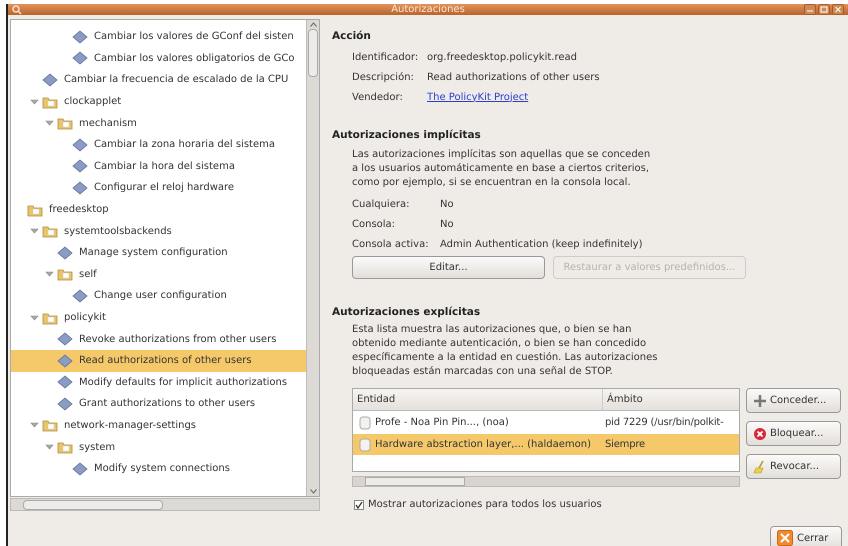  What do you see at coordinates (760, 401) in the screenshot?
I see `plus-icon` at bounding box center [760, 401].